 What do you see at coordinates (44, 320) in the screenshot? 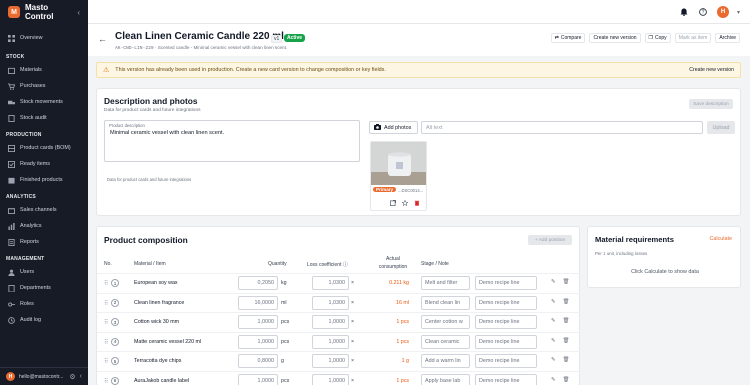
I see `sidebar-item-audit-log: Audit log` at bounding box center [44, 320].